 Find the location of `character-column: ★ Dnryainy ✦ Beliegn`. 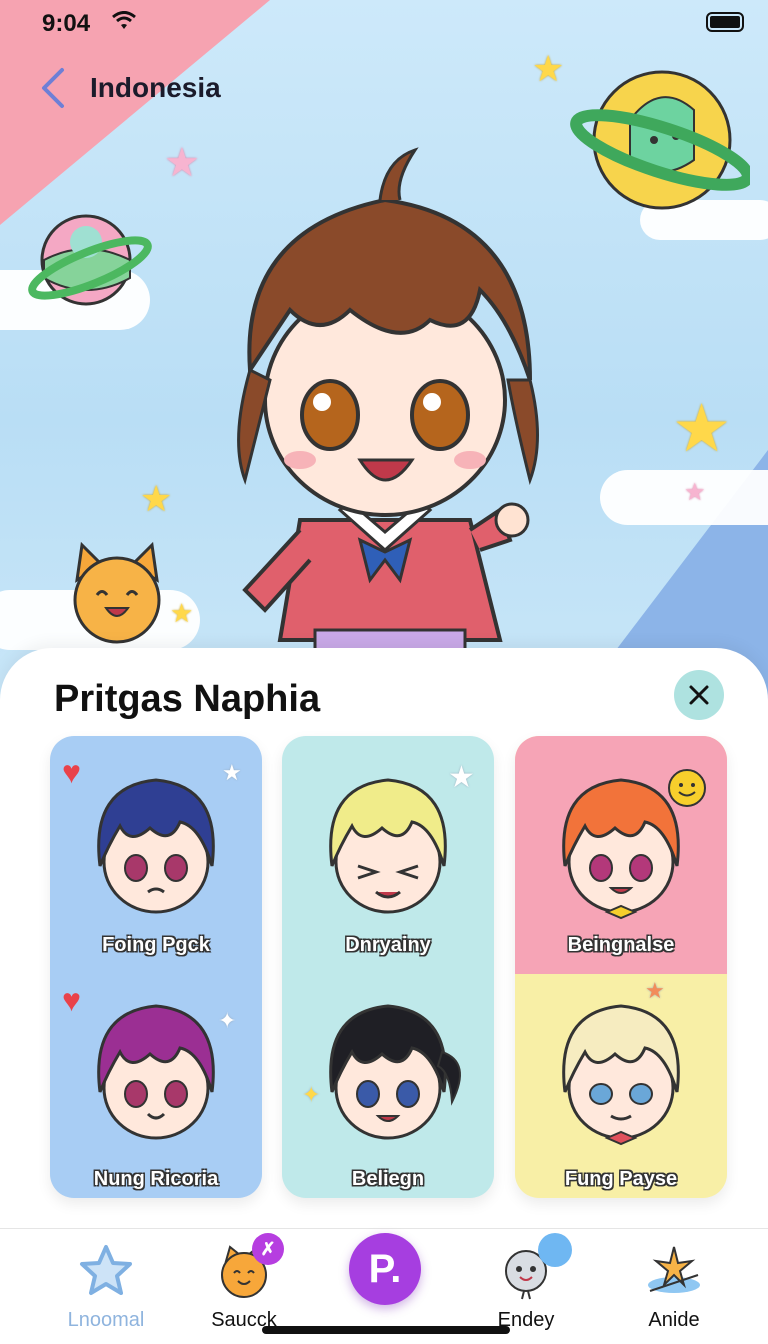

character-column: ★ Dnryainy ✦ Beliegn is located at coordinates (388, 967).